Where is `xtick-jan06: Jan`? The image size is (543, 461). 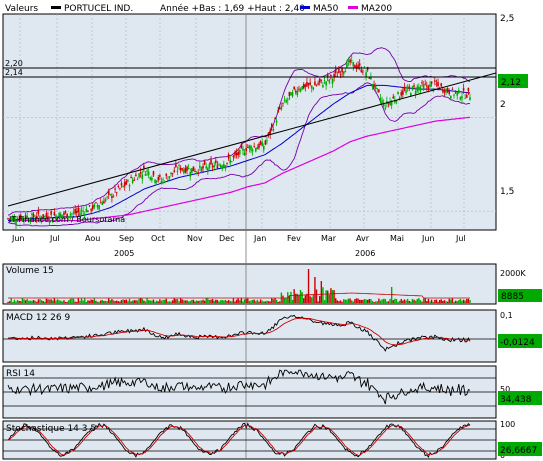 xtick-jan06: Jan is located at coordinates (259, 238).